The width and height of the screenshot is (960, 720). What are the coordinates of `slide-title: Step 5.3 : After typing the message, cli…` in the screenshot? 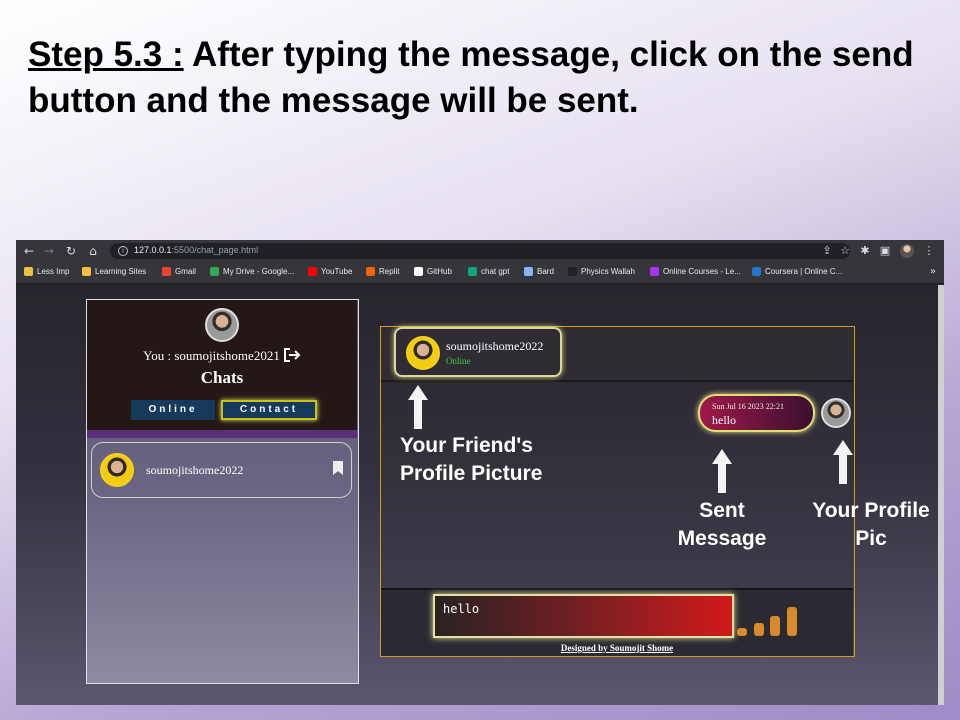 It's located at (488, 77).